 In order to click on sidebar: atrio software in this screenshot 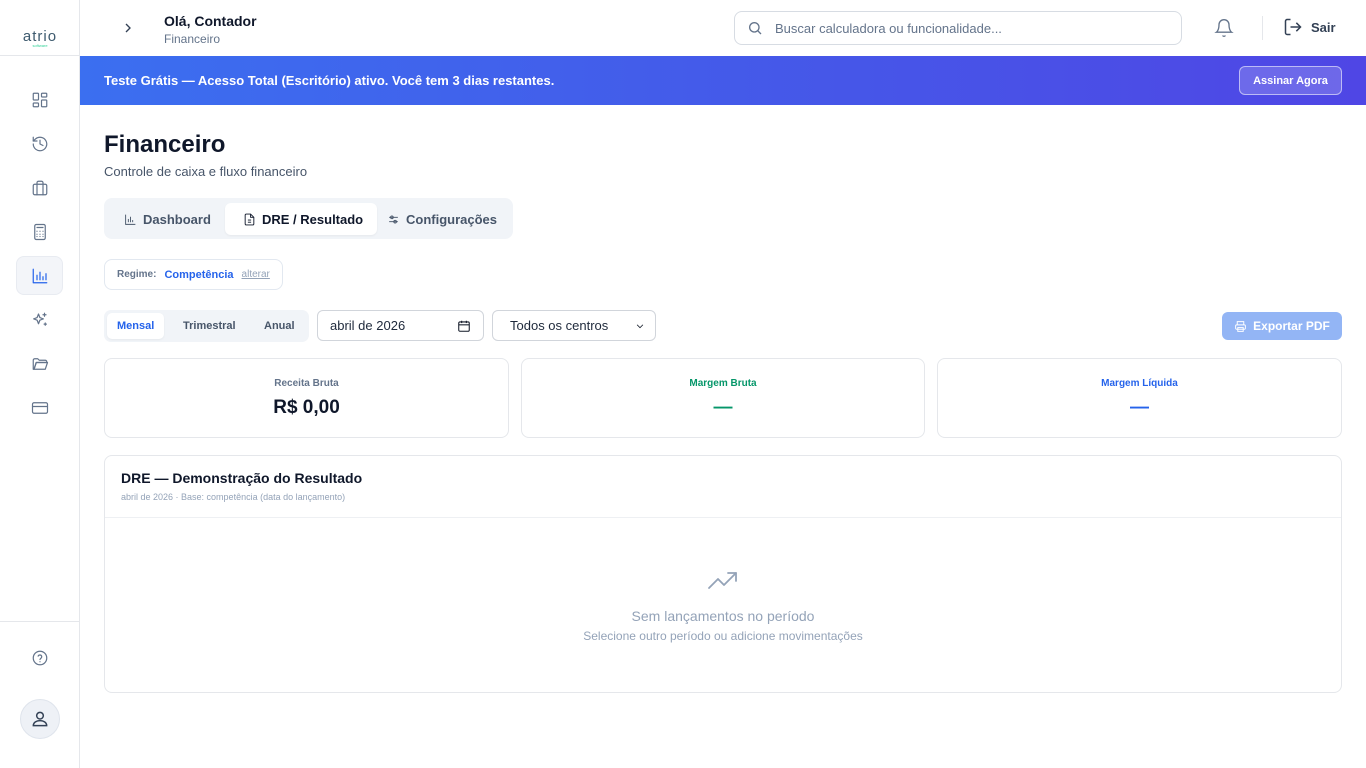, I will do `click(40, 384)`.